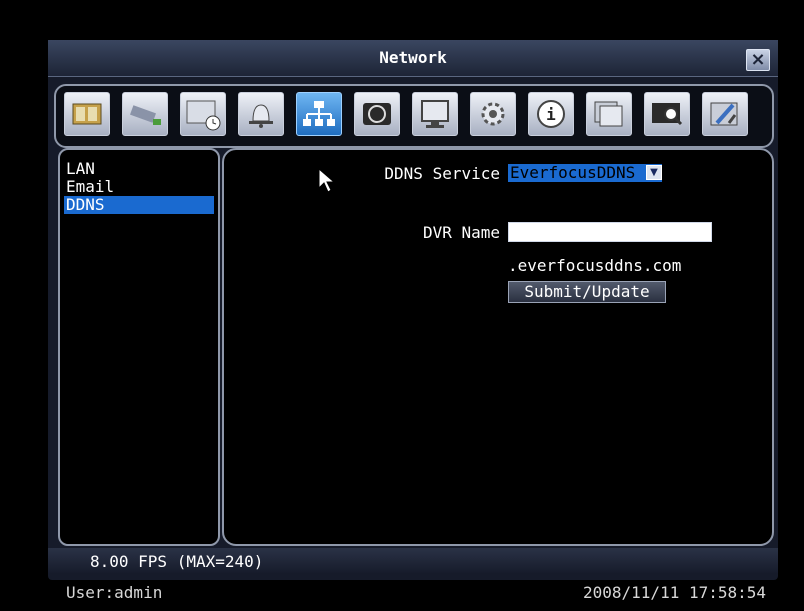  What do you see at coordinates (595, 265) in the screenshot?
I see `domain-suffix: .everfocusddns.com` at bounding box center [595, 265].